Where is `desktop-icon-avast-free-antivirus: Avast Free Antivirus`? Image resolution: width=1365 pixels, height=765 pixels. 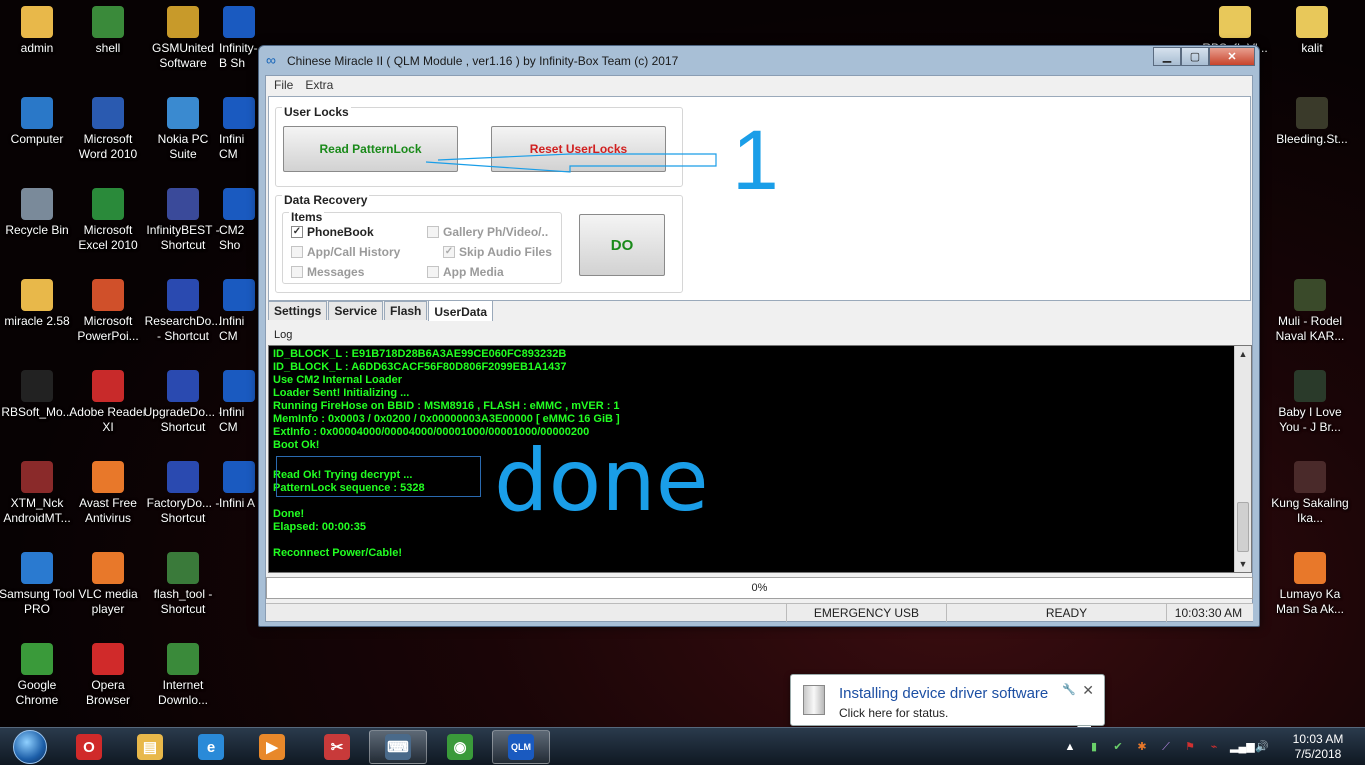
desktop-icon-avast-free-antivirus: Avast Free Antivirus is located at coordinates (108, 490).